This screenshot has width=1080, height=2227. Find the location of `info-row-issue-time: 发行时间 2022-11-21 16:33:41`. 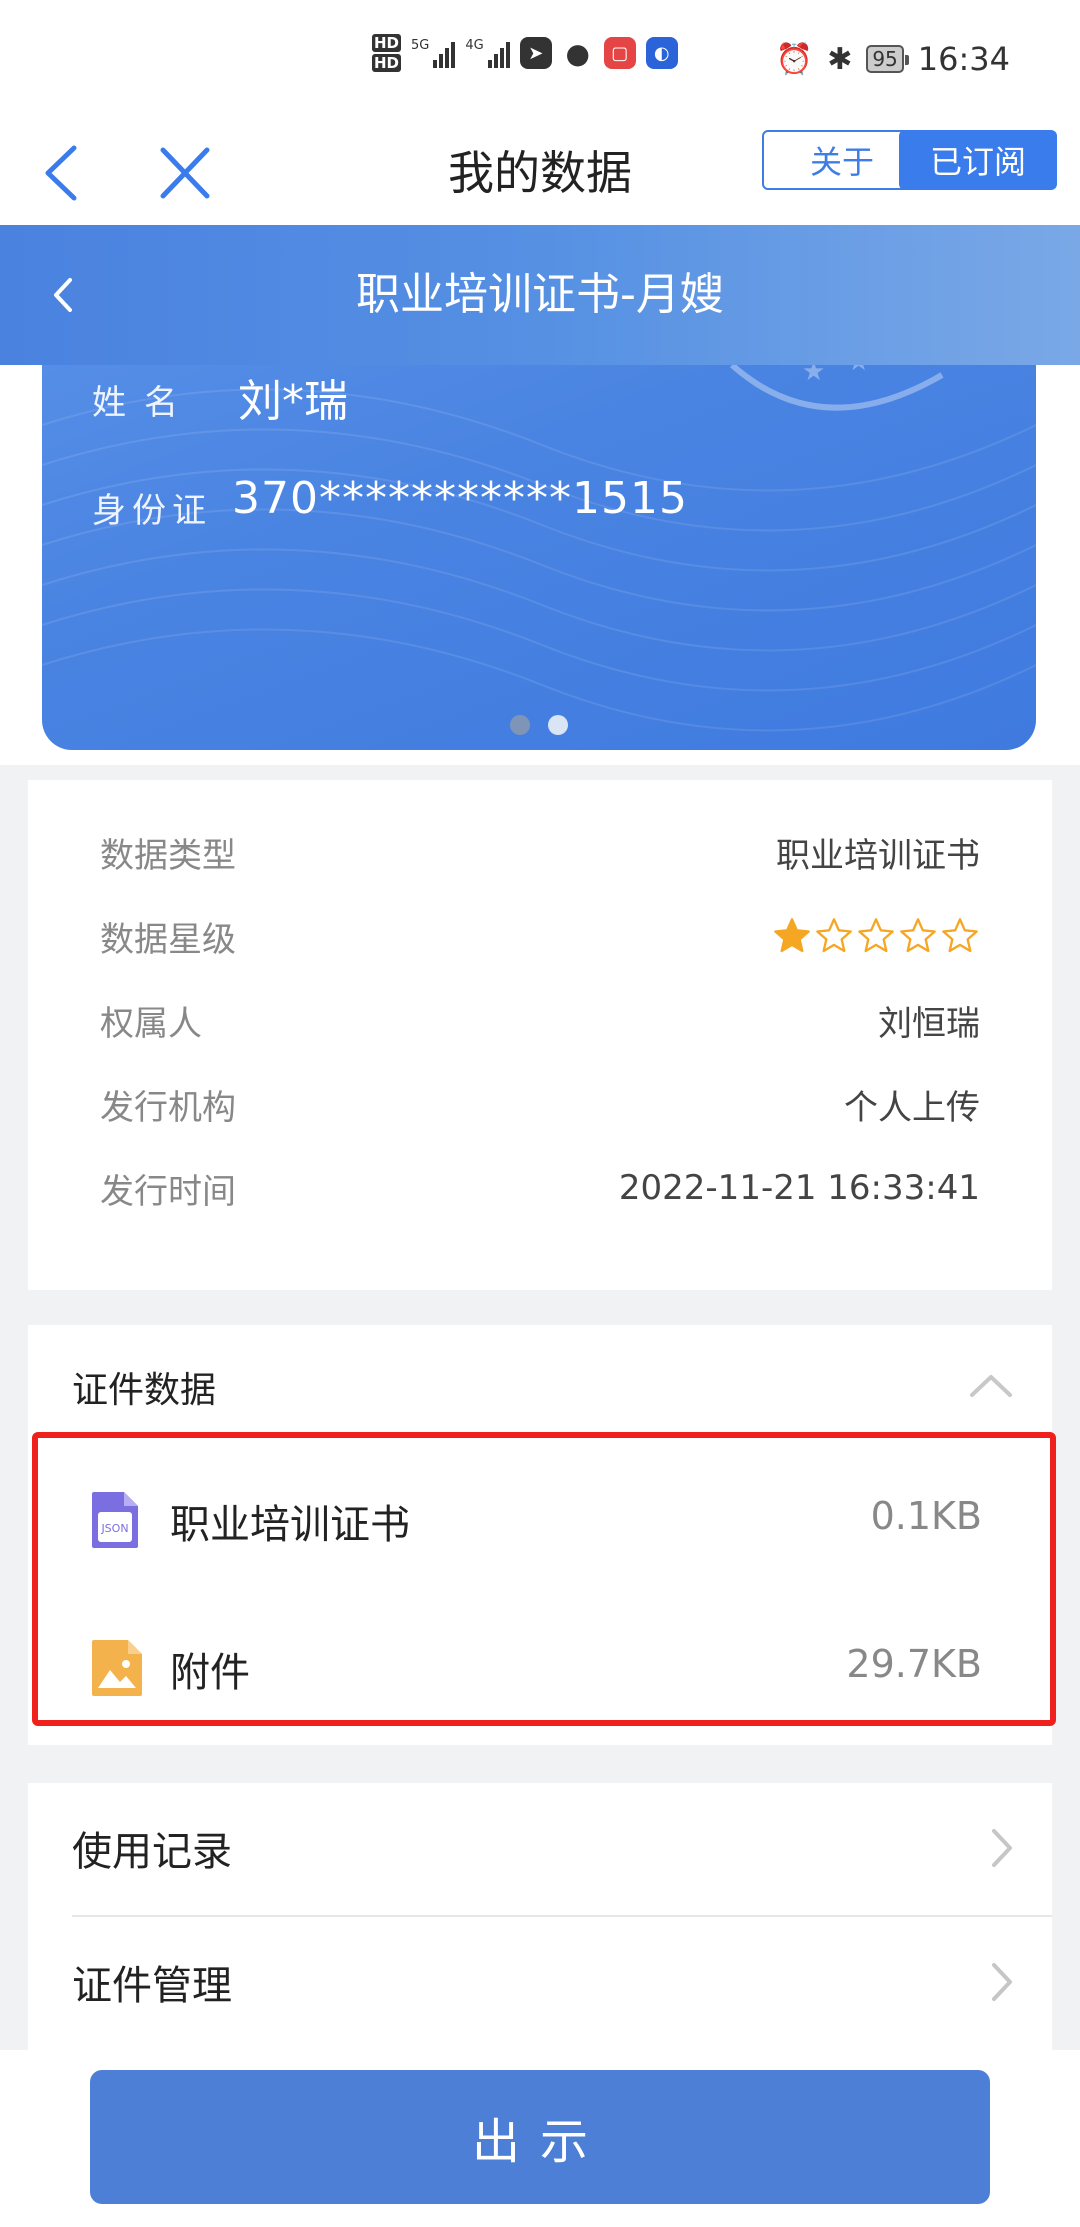

info-row-issue-time: 发行时间 2022-11-21 16:33:41 is located at coordinates (540, 1188).